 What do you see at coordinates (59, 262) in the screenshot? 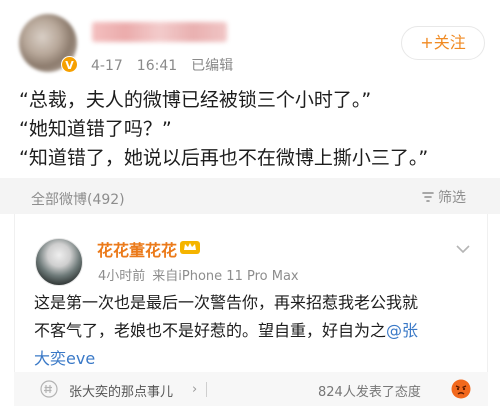
I see `commenter-avatar` at bounding box center [59, 262].